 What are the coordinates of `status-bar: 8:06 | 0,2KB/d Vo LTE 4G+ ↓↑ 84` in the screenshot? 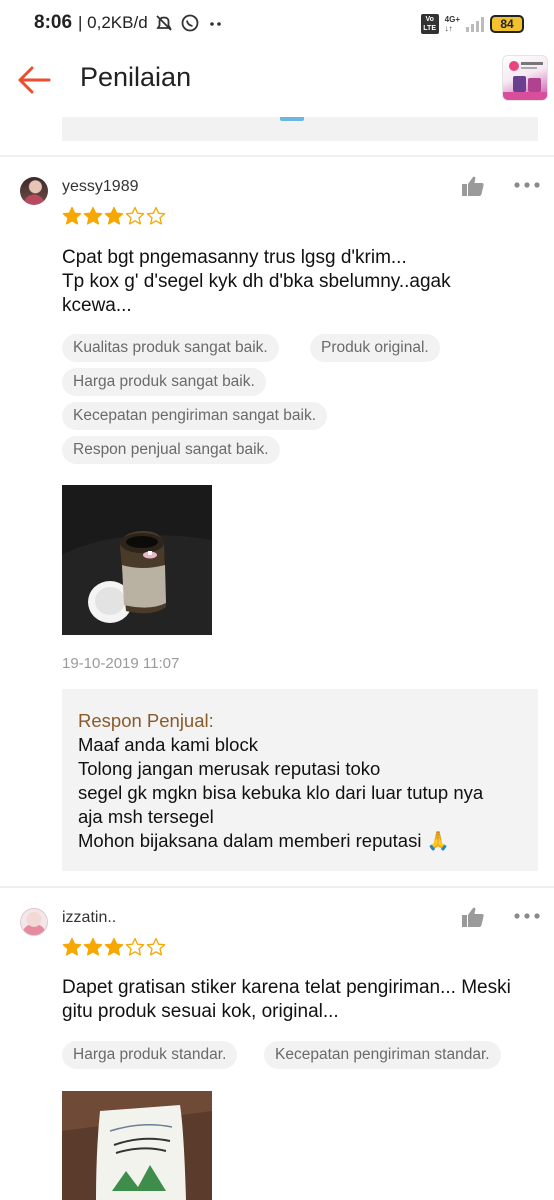 It's located at (277, 24).